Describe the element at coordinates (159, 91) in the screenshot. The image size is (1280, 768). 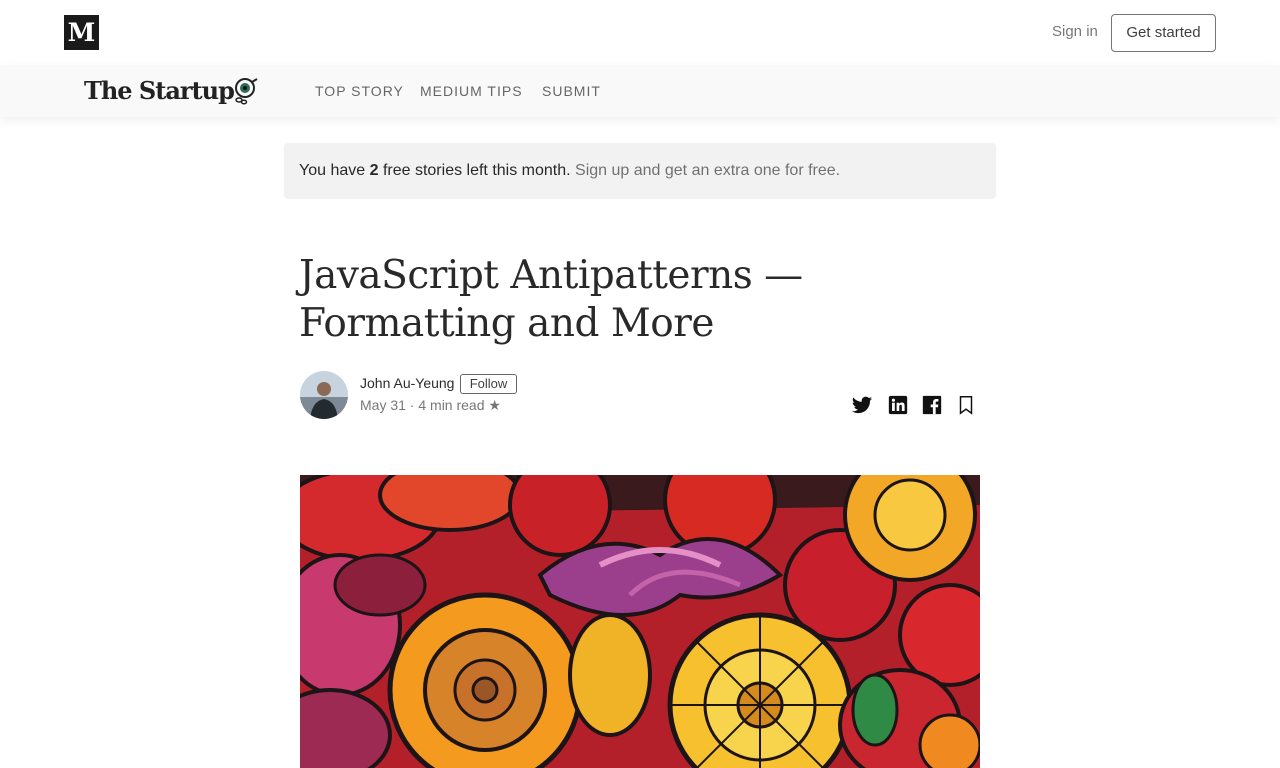
I see `publication-logo: The Startup` at that location.